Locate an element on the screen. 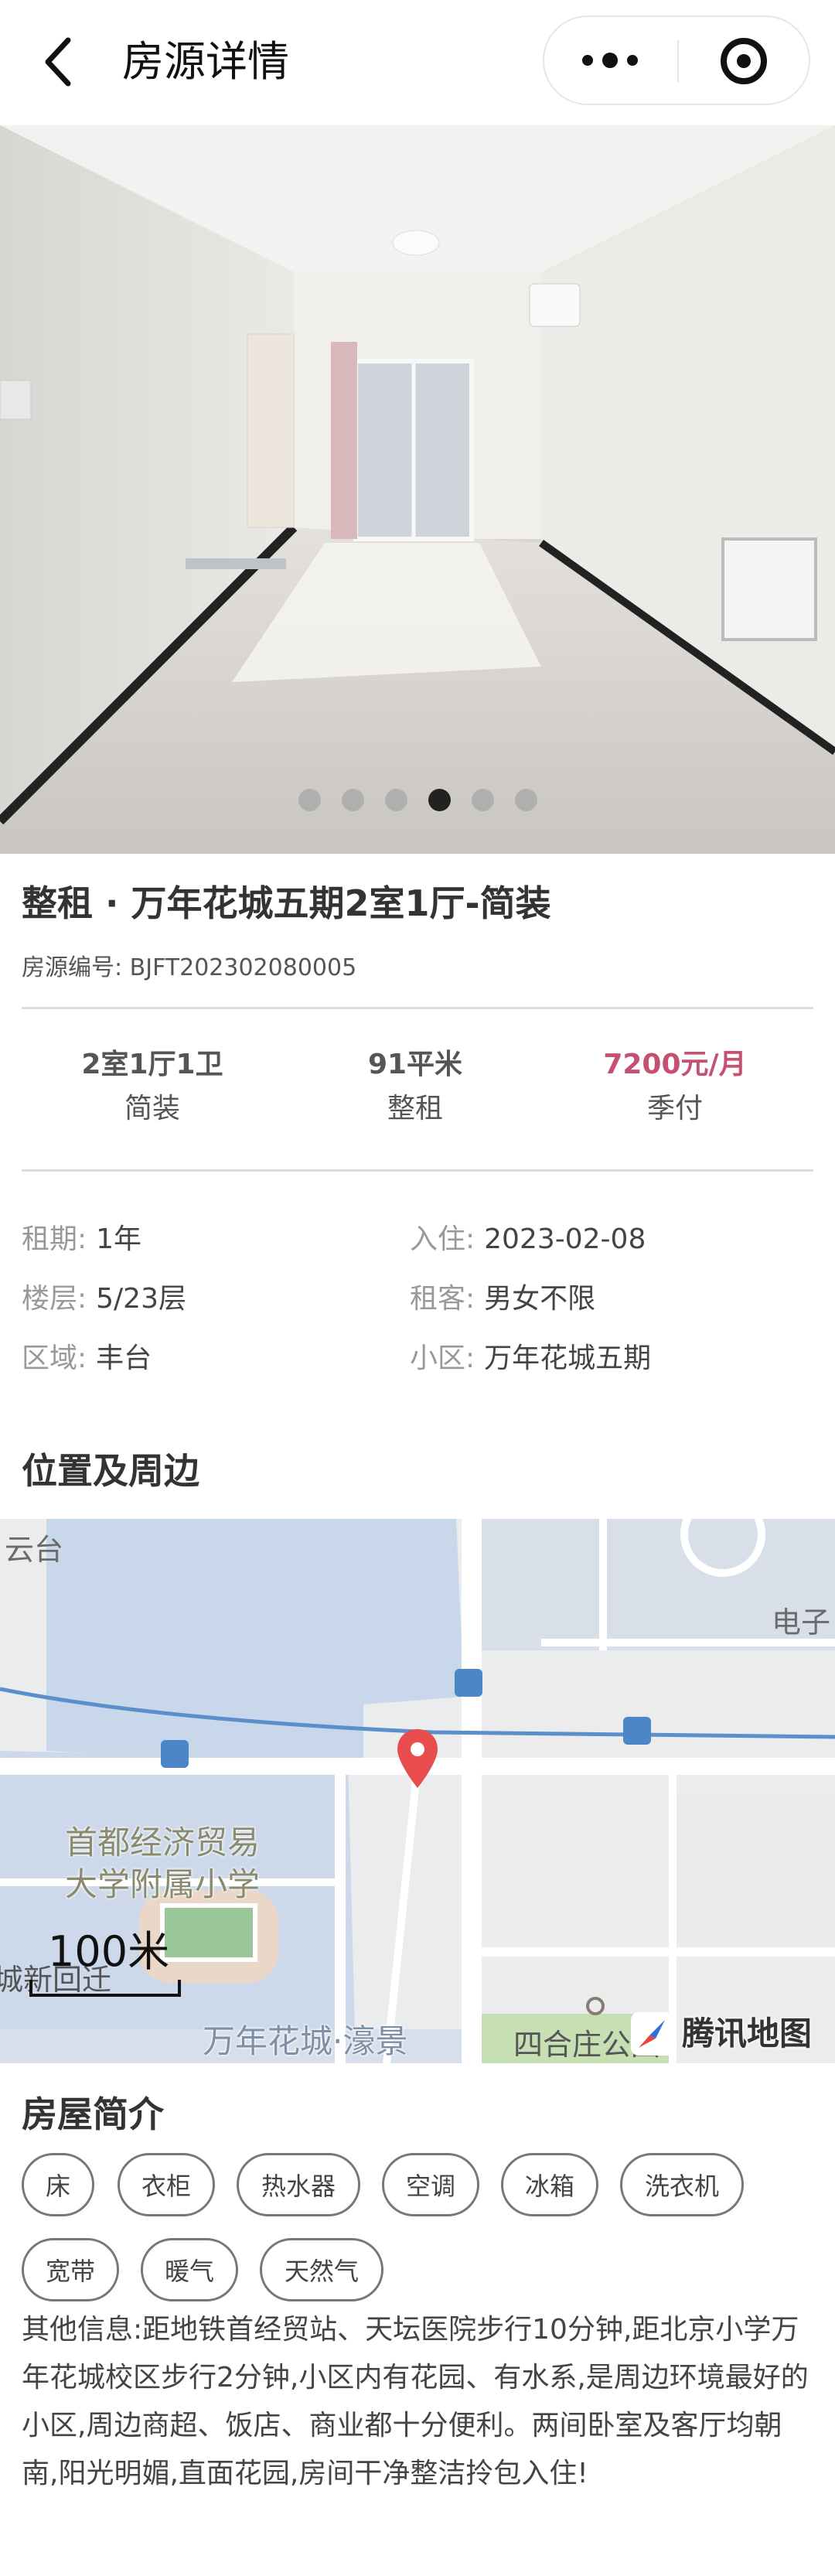  detail-value: 2023-02-08 is located at coordinates (565, 1239).